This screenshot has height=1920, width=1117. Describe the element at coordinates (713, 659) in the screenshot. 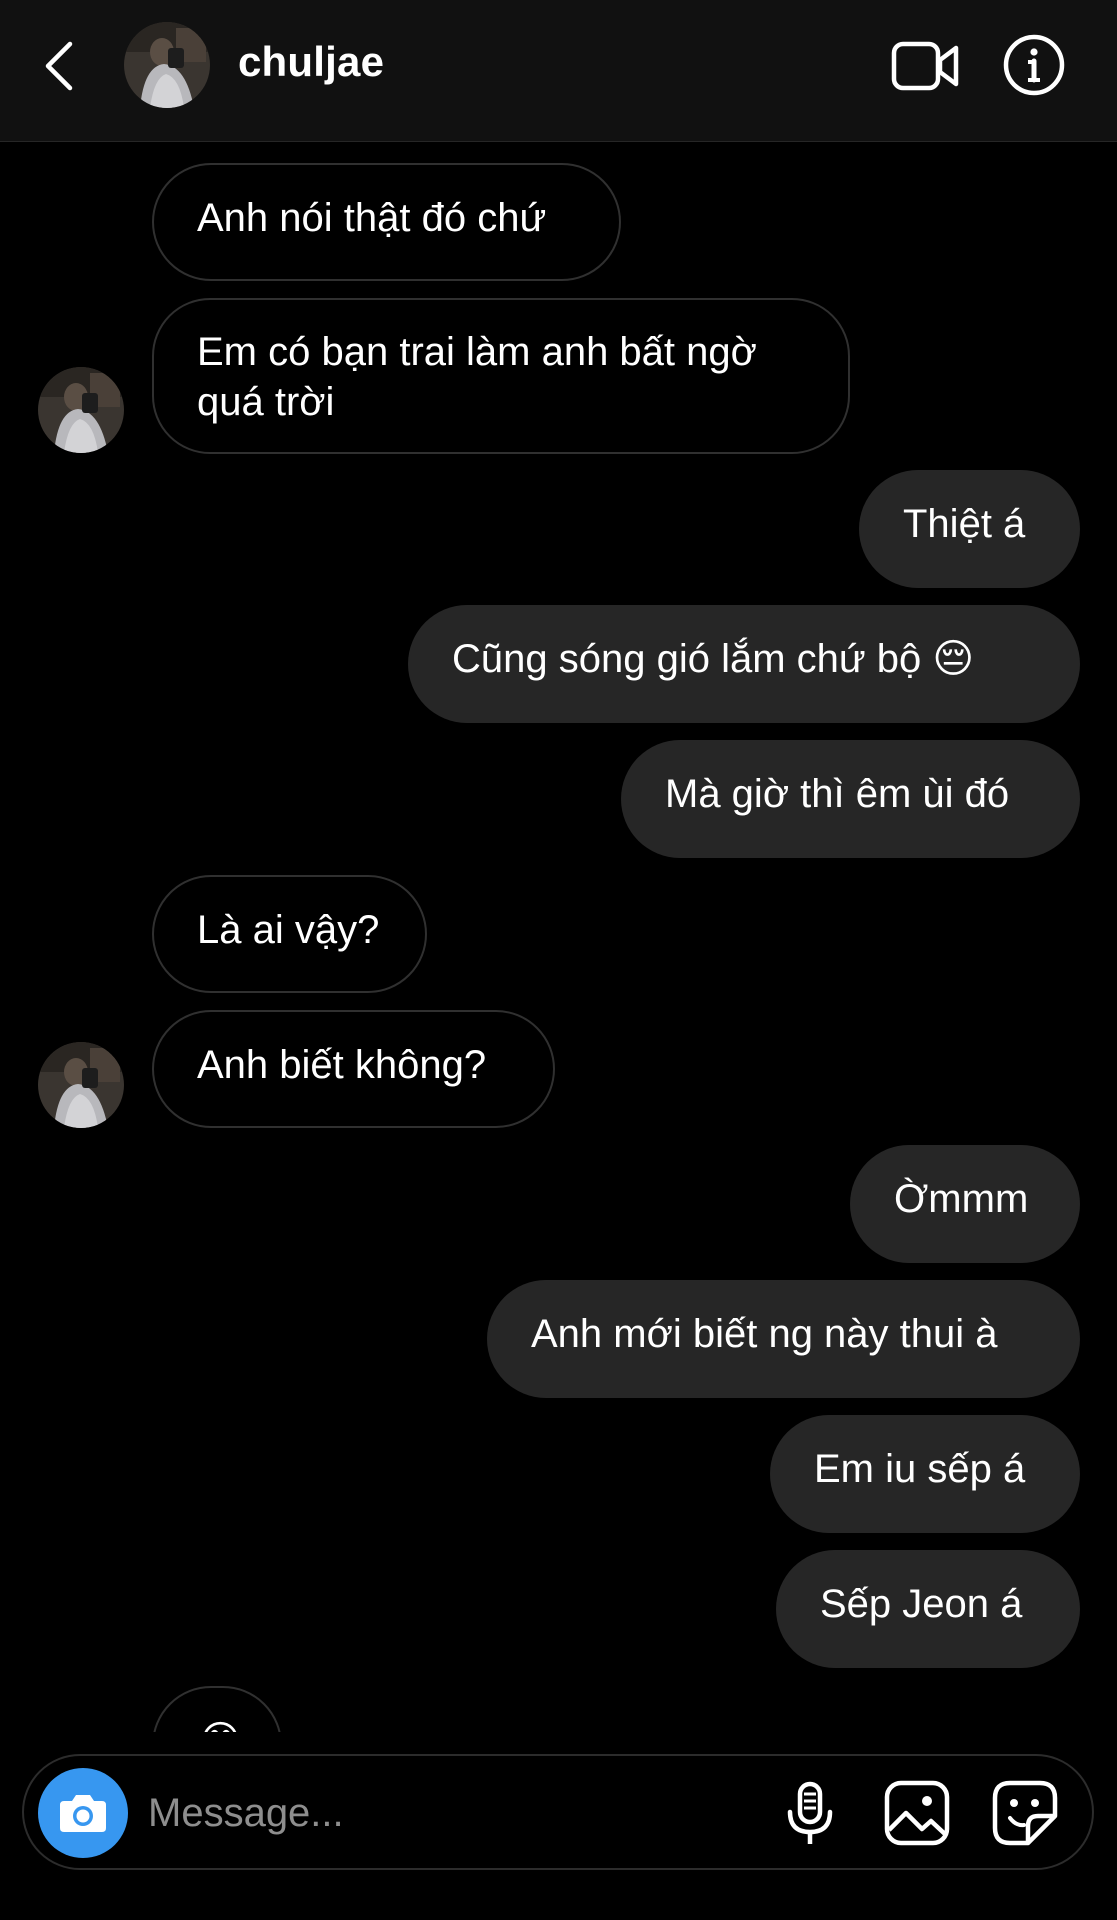

I see `message-text: Cũng sóng gió lắm chứ bộ 😔` at that location.